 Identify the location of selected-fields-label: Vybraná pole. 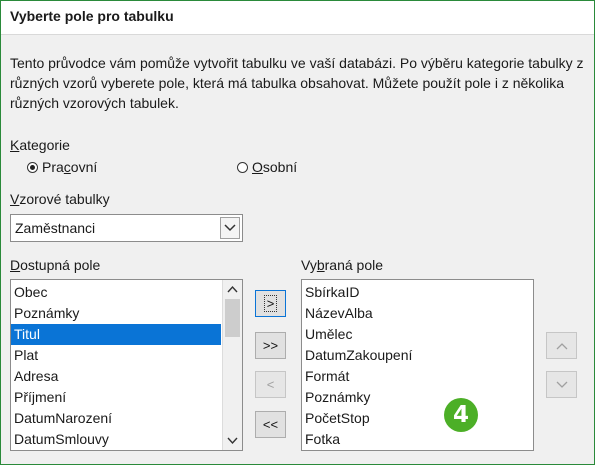
(342, 265).